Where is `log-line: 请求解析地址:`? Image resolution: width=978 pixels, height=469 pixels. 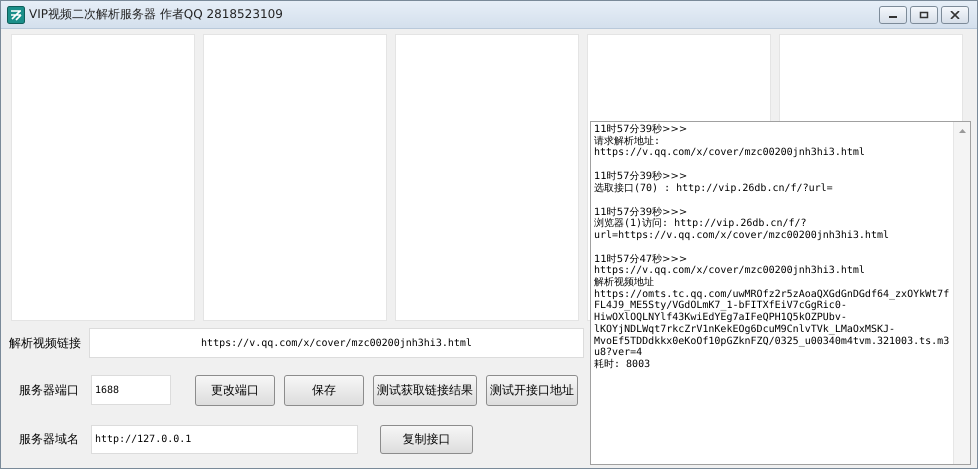 log-line: 请求解析地址: is located at coordinates (628, 141).